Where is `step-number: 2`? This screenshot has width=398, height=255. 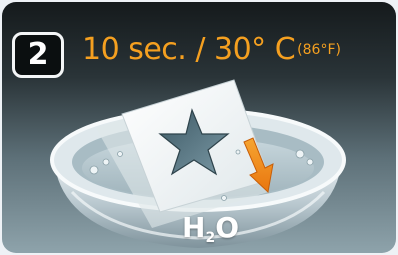
step-number: 2 is located at coordinates (38, 54).